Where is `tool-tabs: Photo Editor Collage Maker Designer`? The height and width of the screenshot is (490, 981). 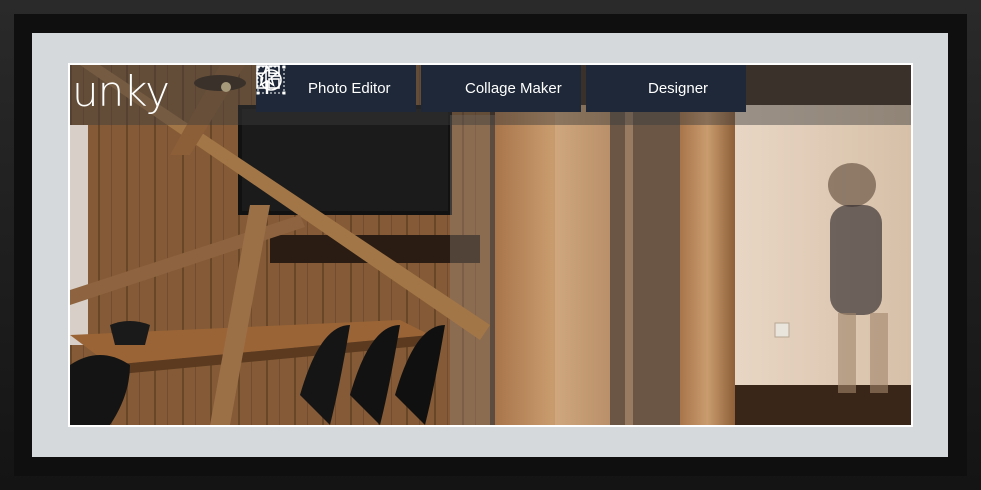 tool-tabs: Photo Editor Collage Maker Designer is located at coordinates (501, 88).